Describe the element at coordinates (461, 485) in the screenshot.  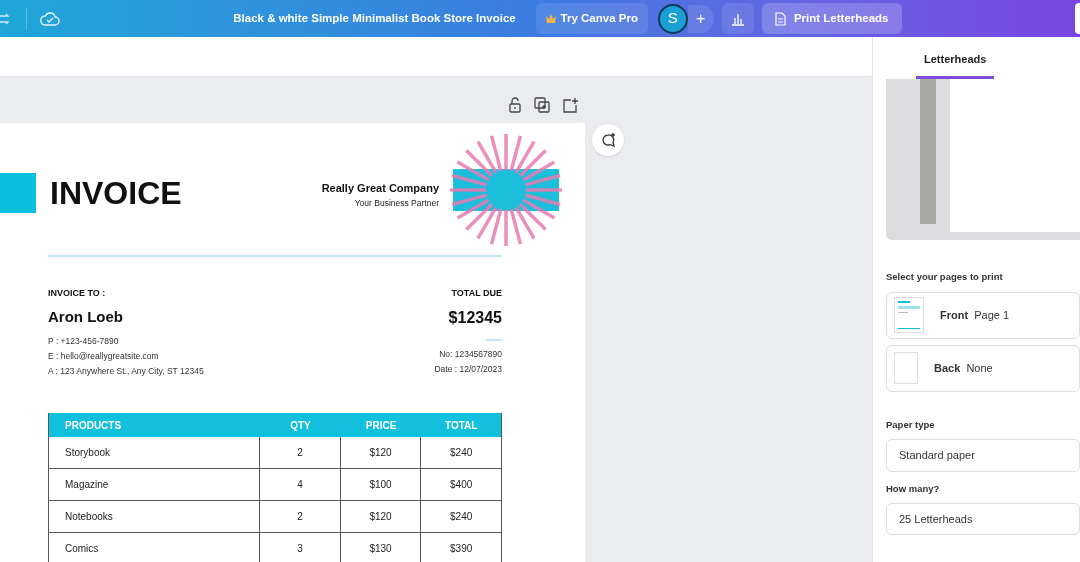
I see `table-cell-text: $400` at that location.